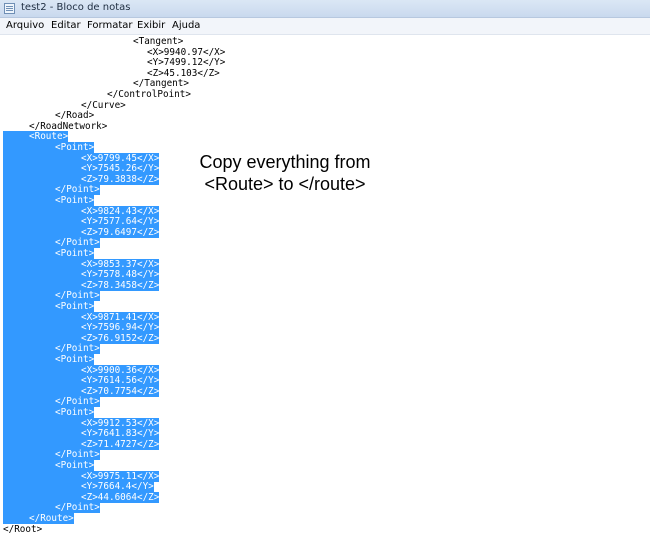  I want to click on editor-line: <X>9975.11</X>, so click(81, 476).